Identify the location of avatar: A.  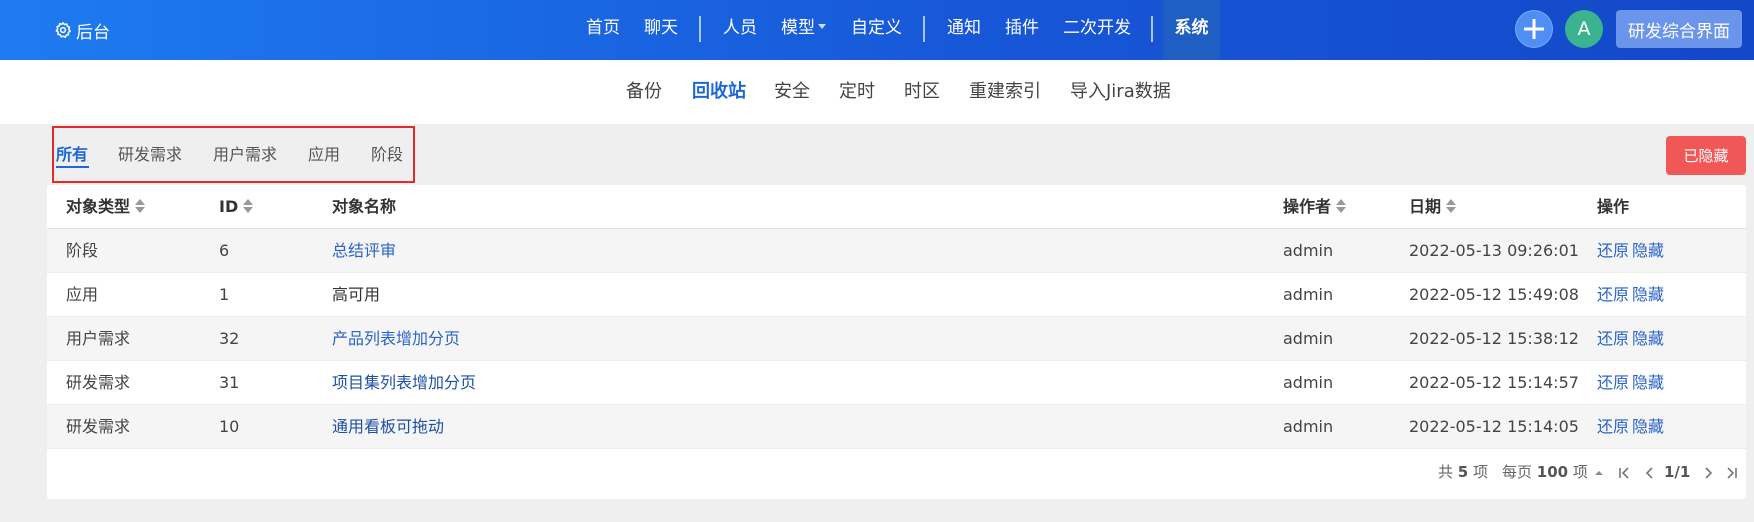
(1584, 29).